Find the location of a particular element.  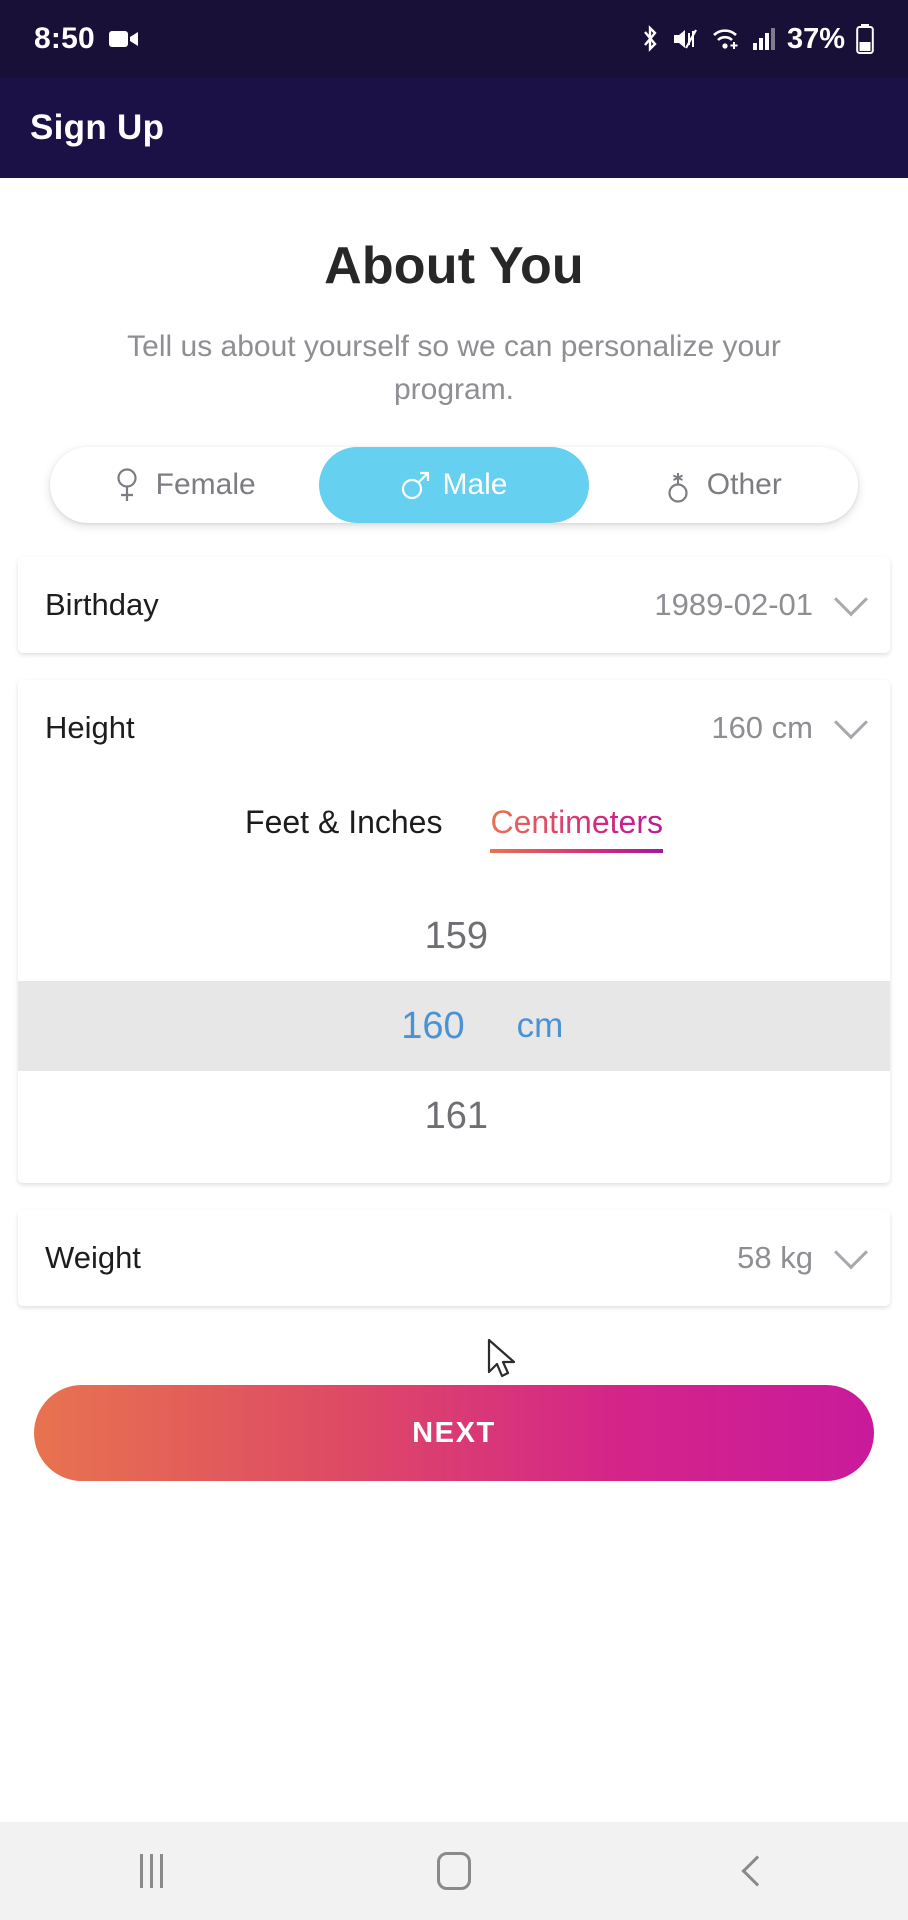

nav-back-button is located at coordinates (757, 1871).